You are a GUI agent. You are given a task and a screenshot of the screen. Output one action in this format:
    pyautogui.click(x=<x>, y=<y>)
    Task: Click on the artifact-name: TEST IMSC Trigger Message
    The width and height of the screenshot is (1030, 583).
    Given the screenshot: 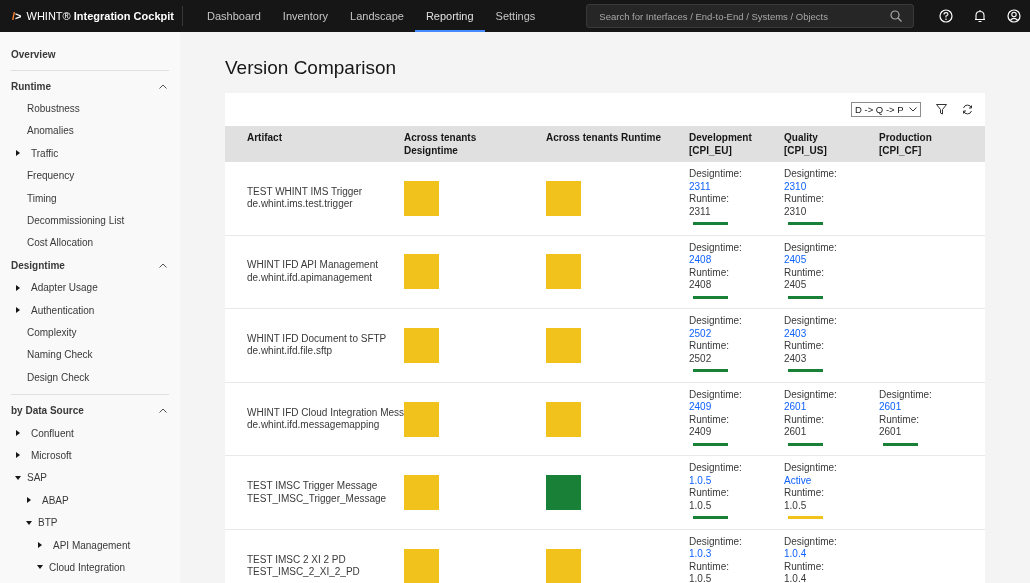 What is the action you would take?
    pyautogui.click(x=313, y=486)
    